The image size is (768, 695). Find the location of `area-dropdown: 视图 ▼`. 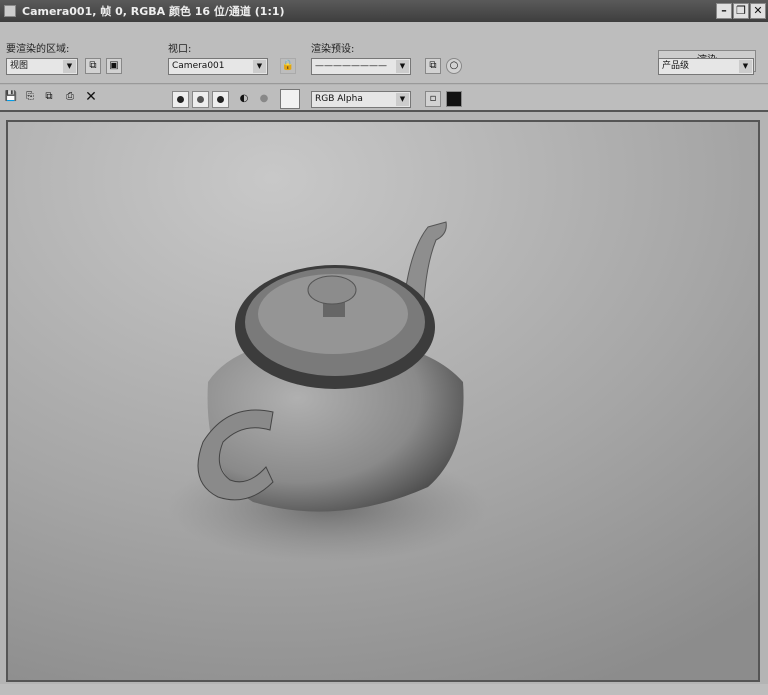

area-dropdown: 视图 ▼ is located at coordinates (42, 66).